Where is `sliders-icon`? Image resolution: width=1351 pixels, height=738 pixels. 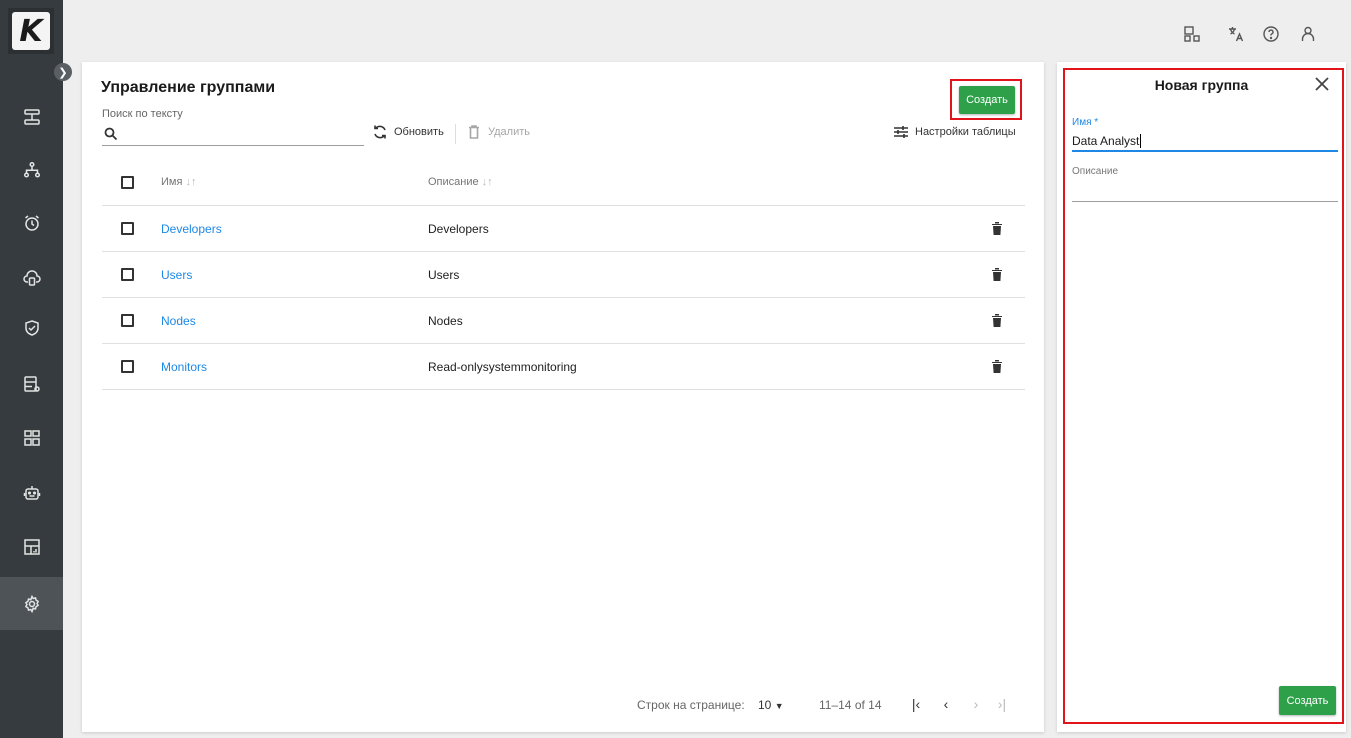
sliders-icon is located at coordinates (901, 132).